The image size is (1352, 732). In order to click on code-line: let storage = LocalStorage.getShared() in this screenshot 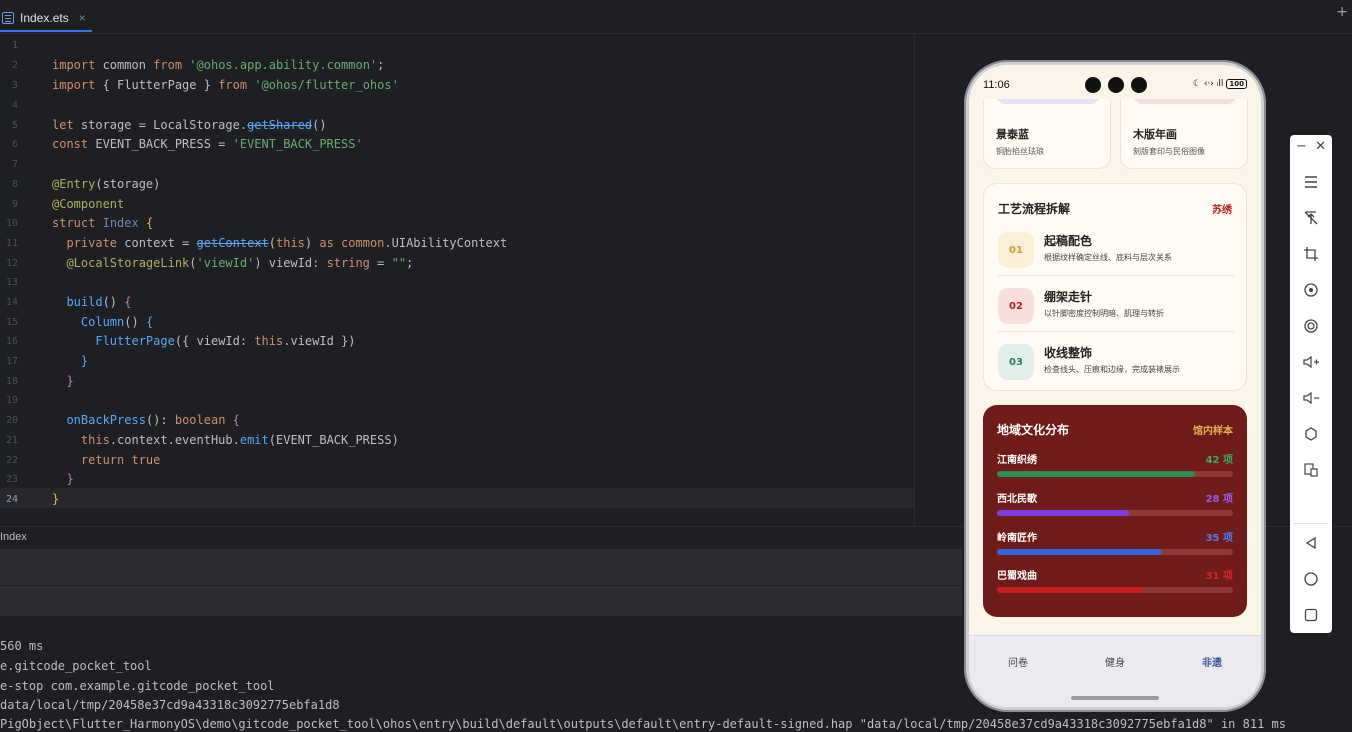, I will do `click(189, 125)`.